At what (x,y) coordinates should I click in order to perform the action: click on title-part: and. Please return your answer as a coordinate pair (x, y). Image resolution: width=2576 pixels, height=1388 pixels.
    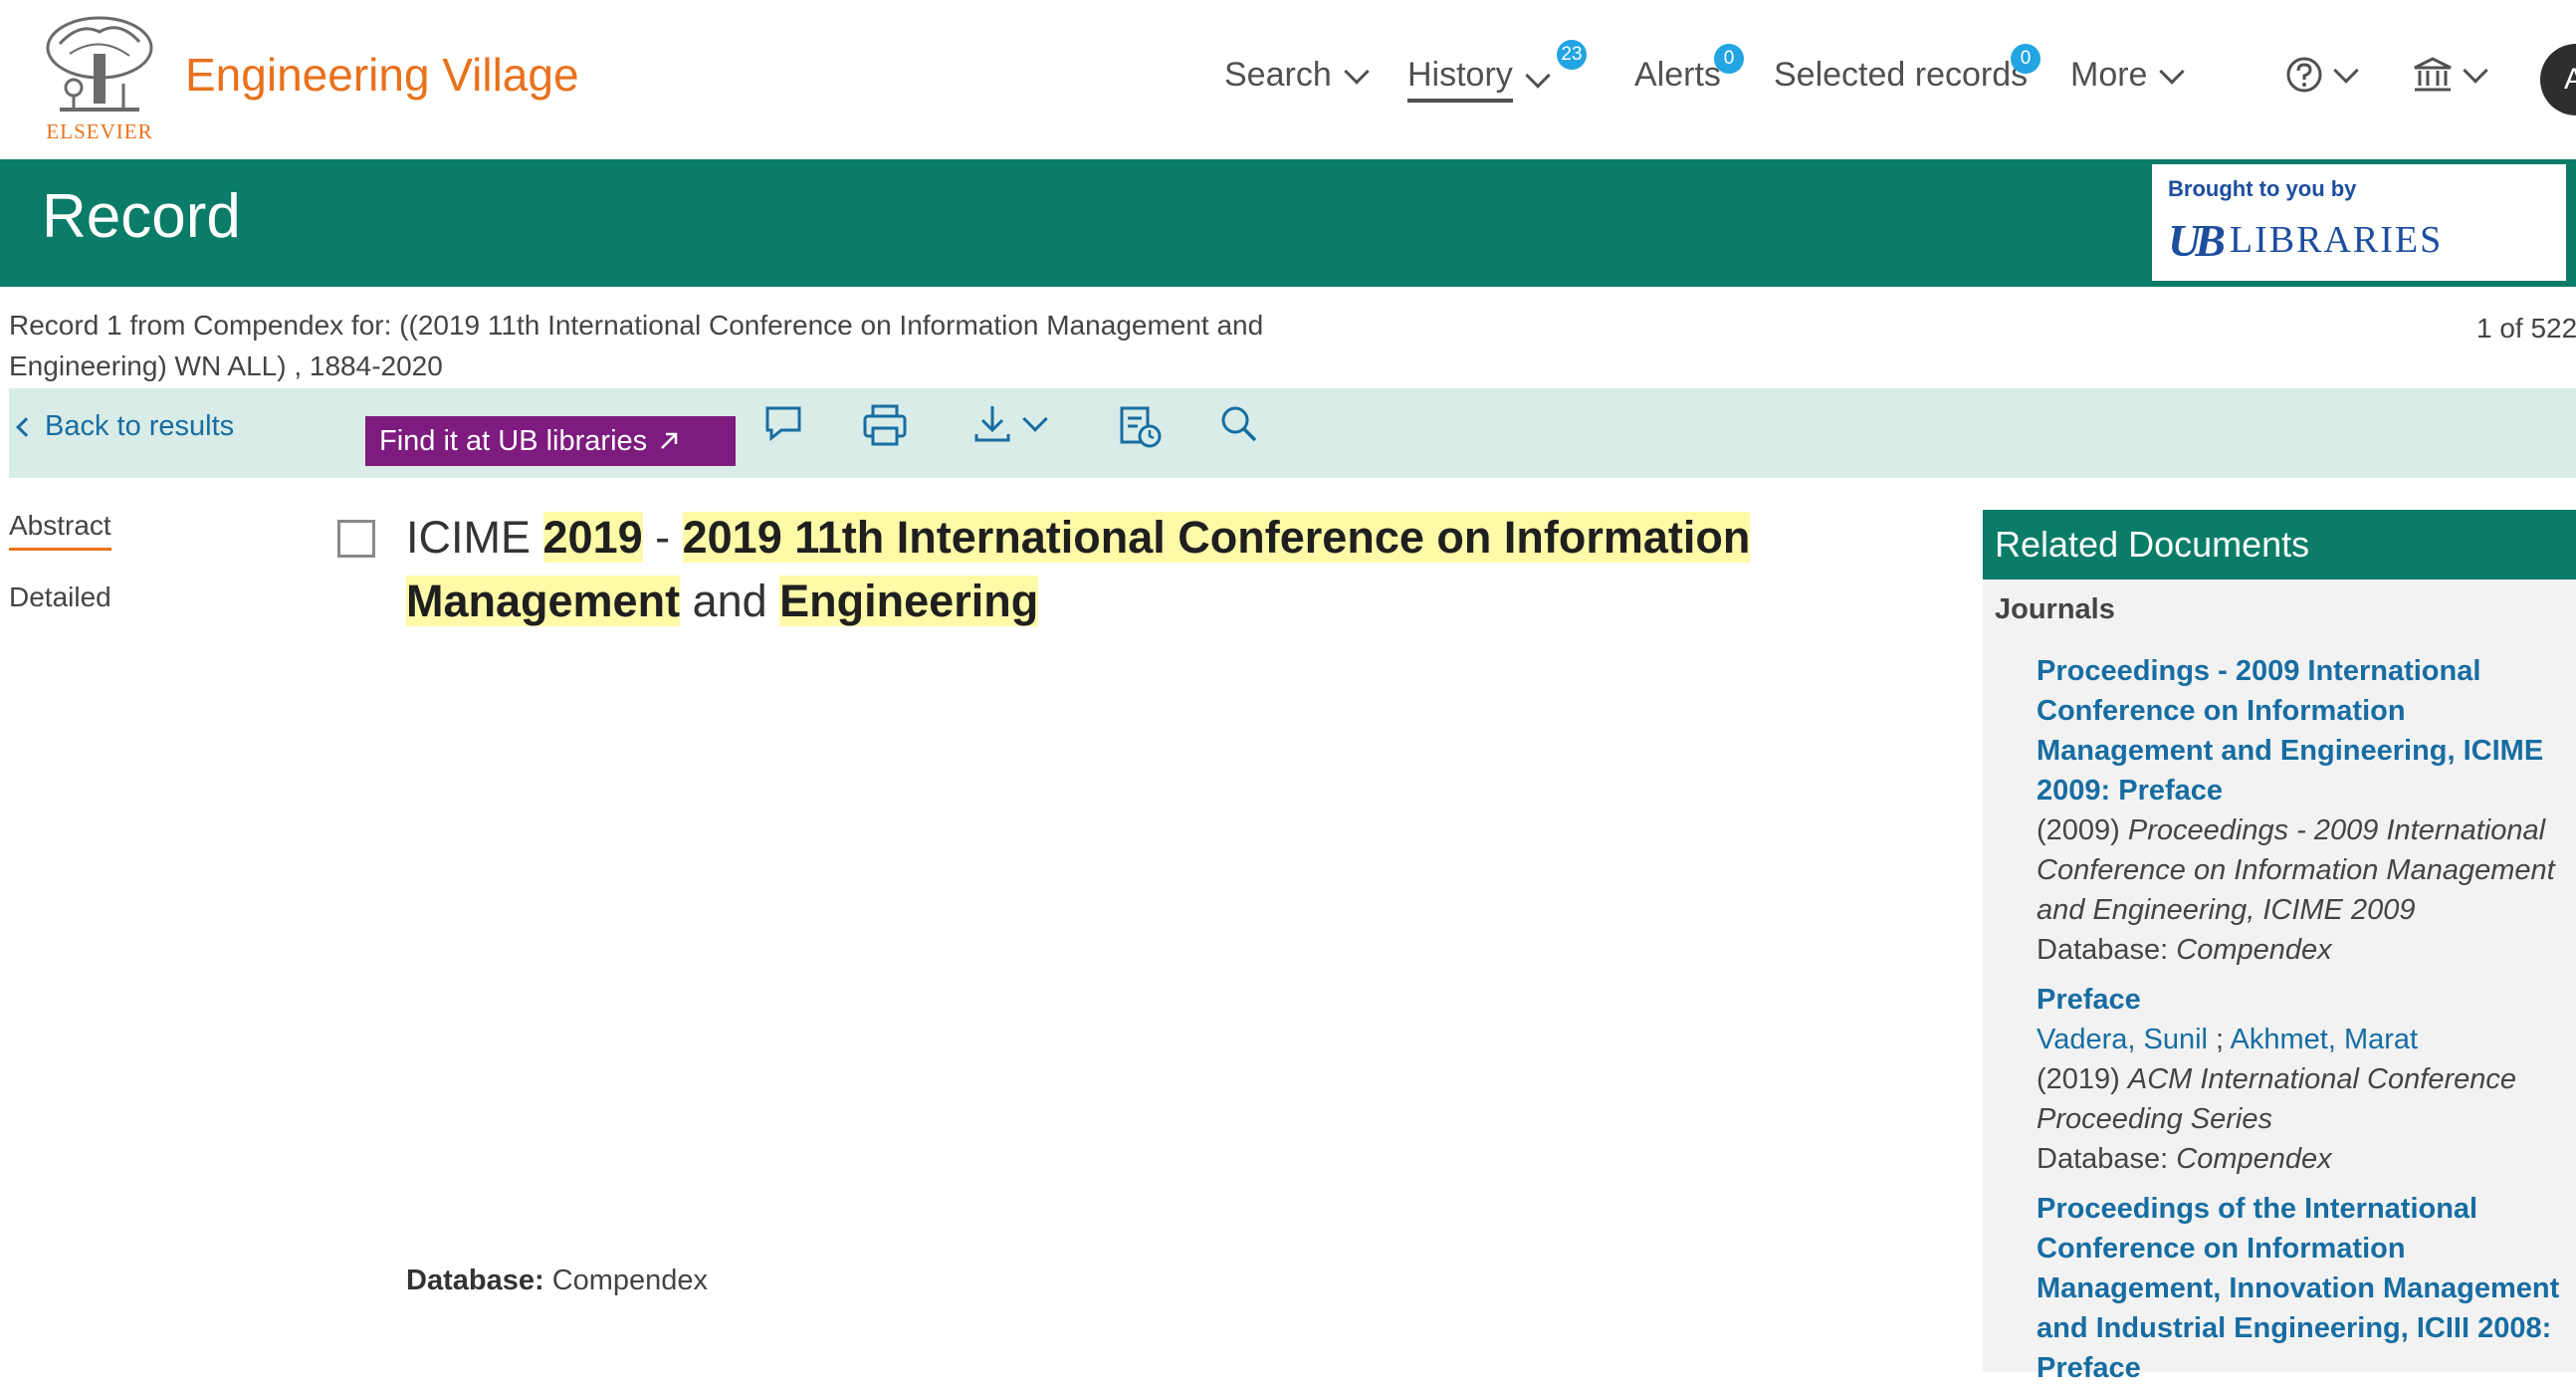
    Looking at the image, I should click on (730, 601).